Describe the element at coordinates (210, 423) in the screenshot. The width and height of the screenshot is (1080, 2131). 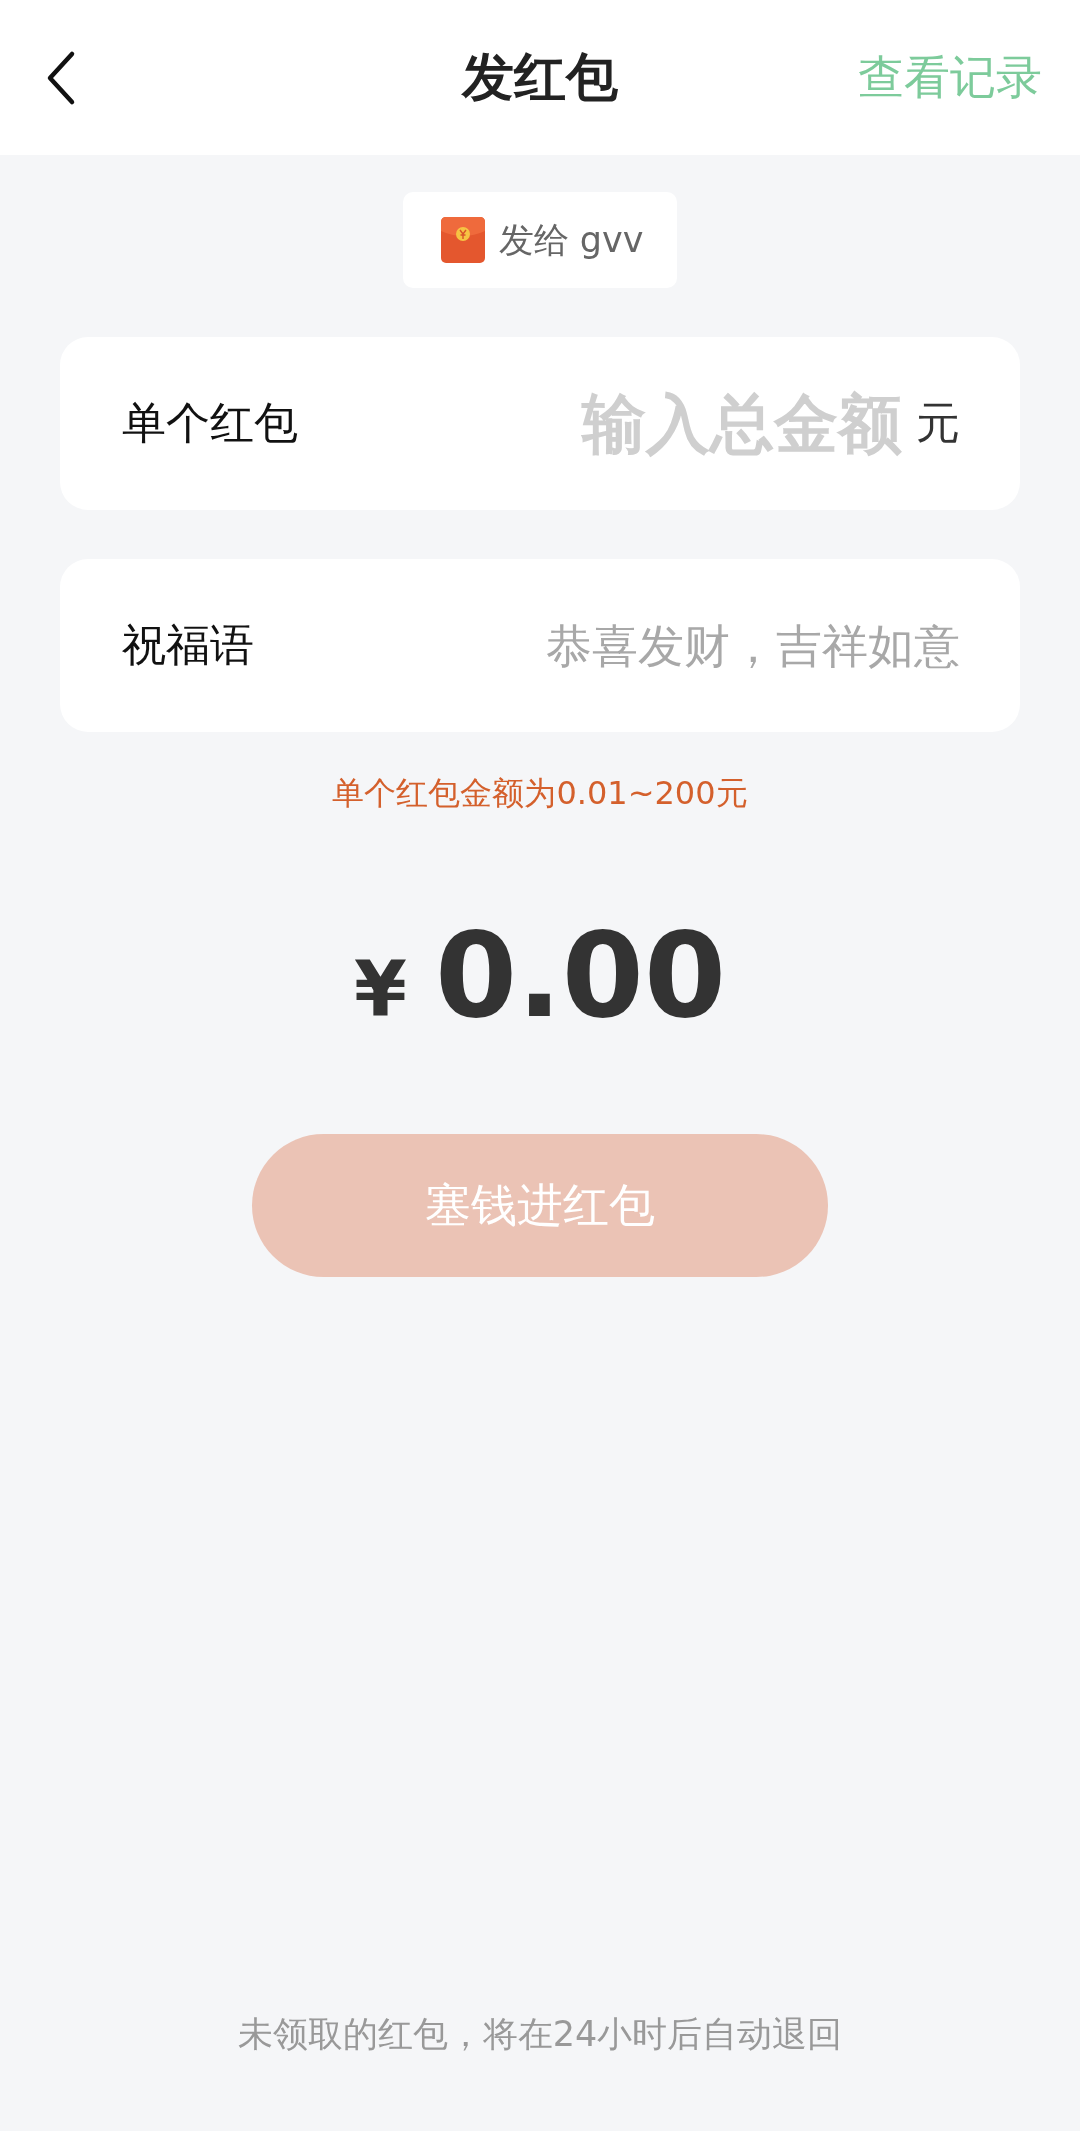
I see `field-label: 单个红包` at that location.